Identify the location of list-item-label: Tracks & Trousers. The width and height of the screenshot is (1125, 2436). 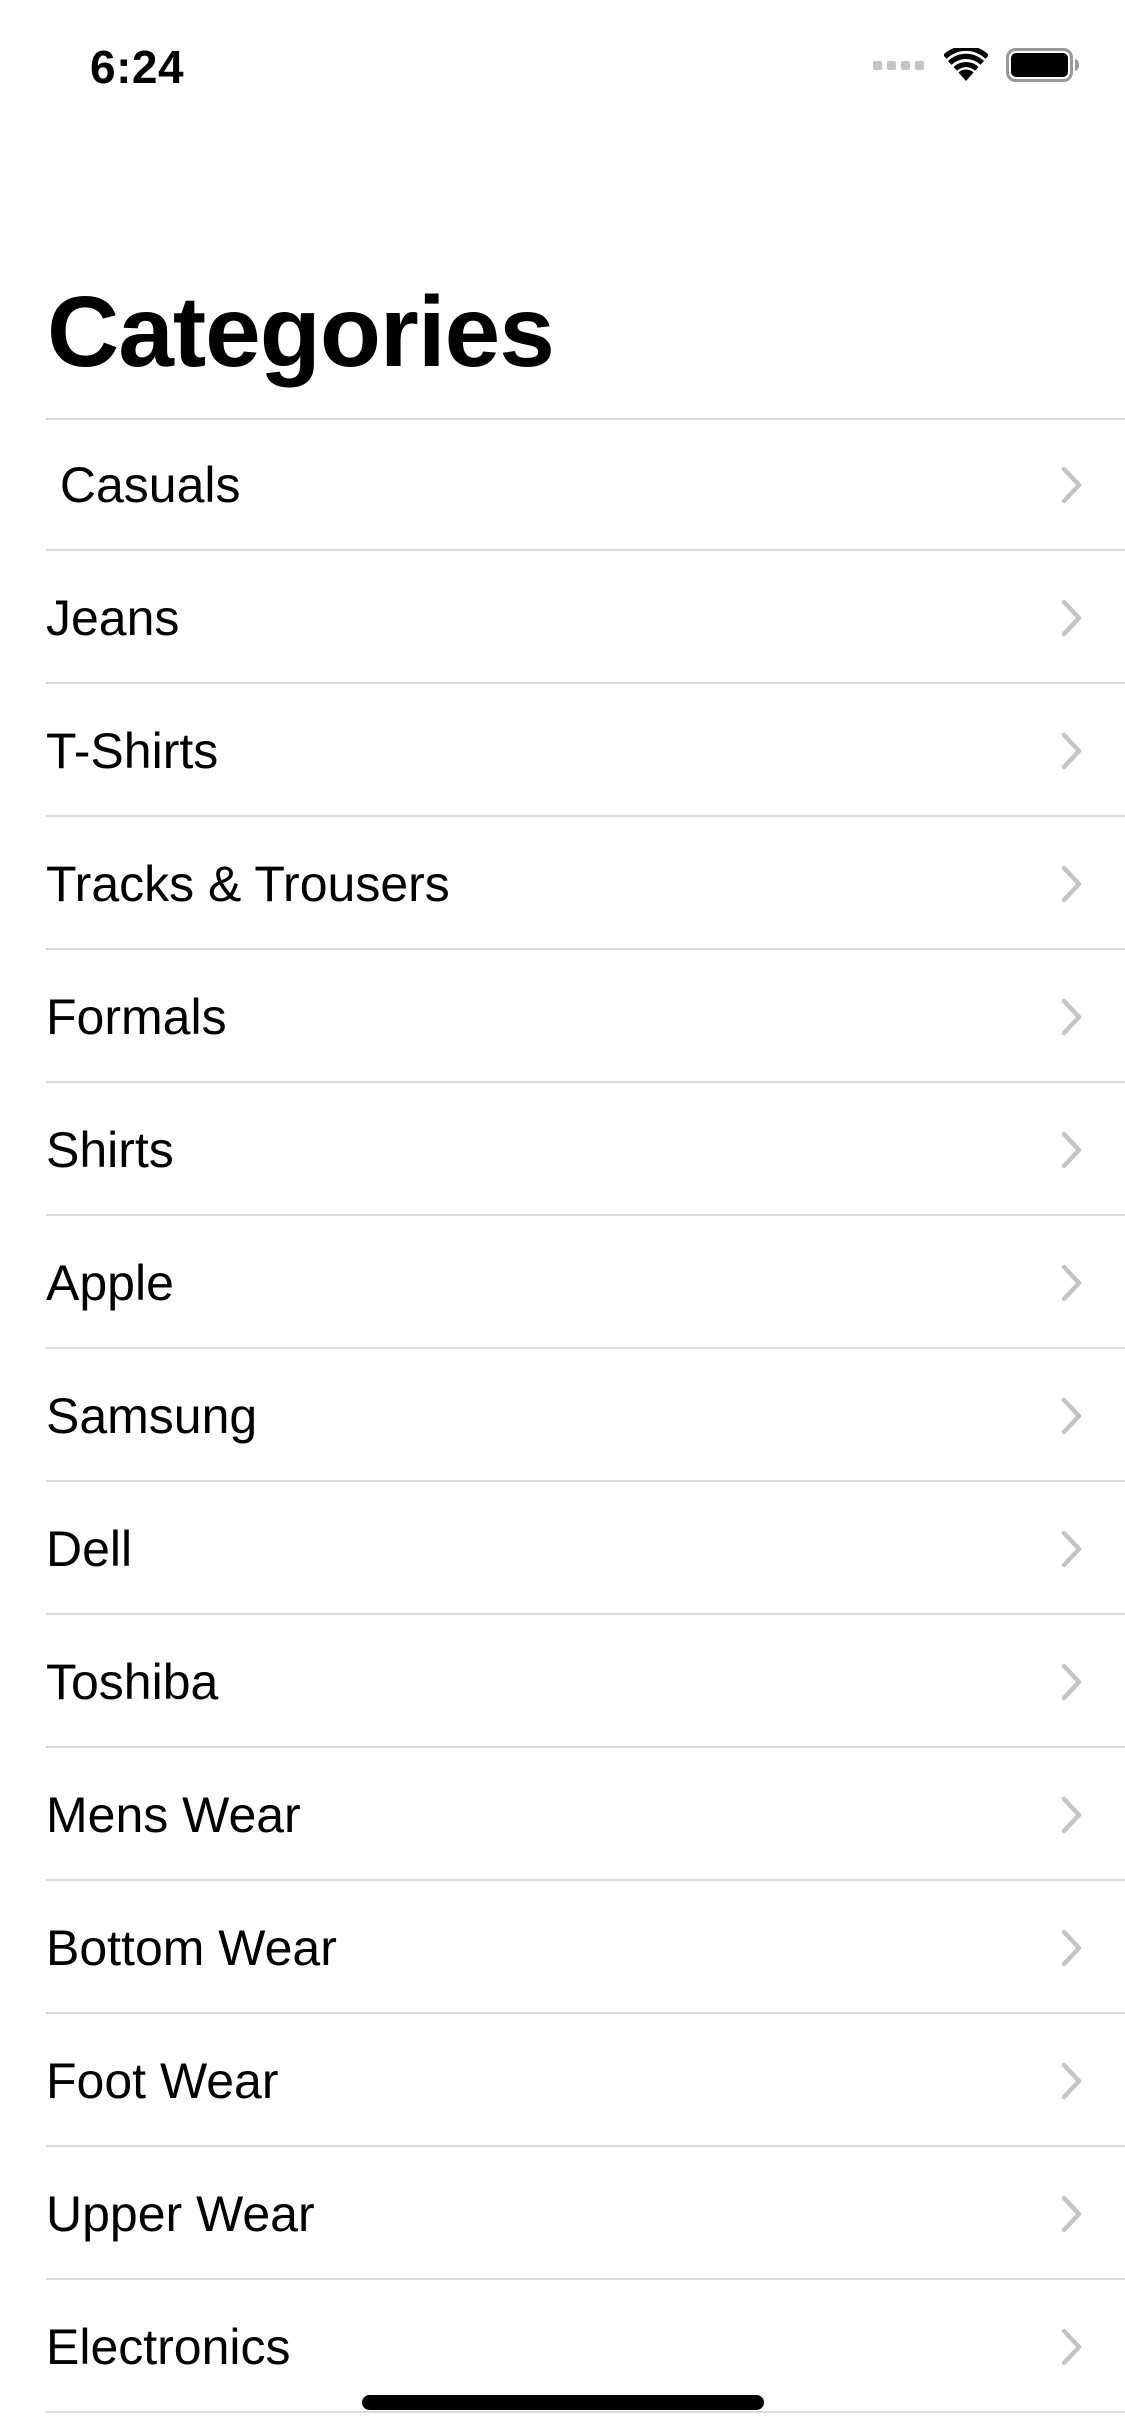
(248, 883).